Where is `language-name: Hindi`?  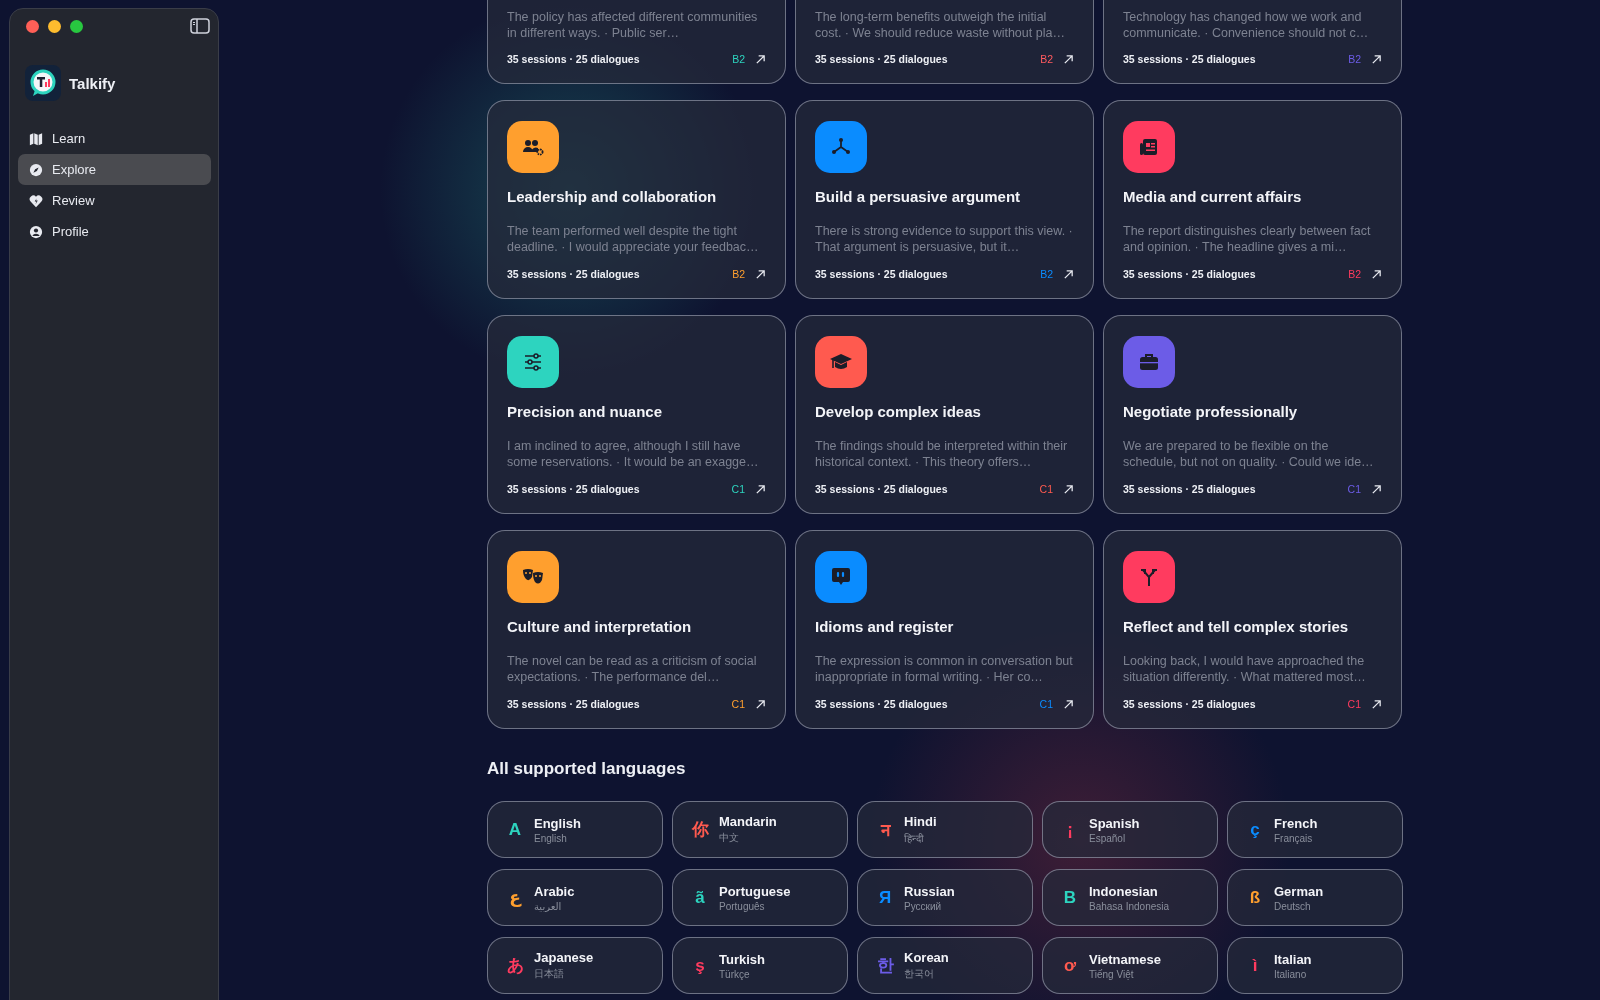
language-name: Hindi is located at coordinates (920, 821).